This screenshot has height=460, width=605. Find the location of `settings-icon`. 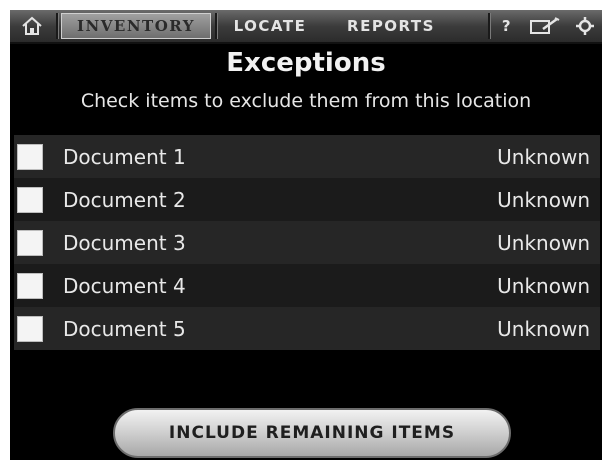

settings-icon is located at coordinates (585, 26).